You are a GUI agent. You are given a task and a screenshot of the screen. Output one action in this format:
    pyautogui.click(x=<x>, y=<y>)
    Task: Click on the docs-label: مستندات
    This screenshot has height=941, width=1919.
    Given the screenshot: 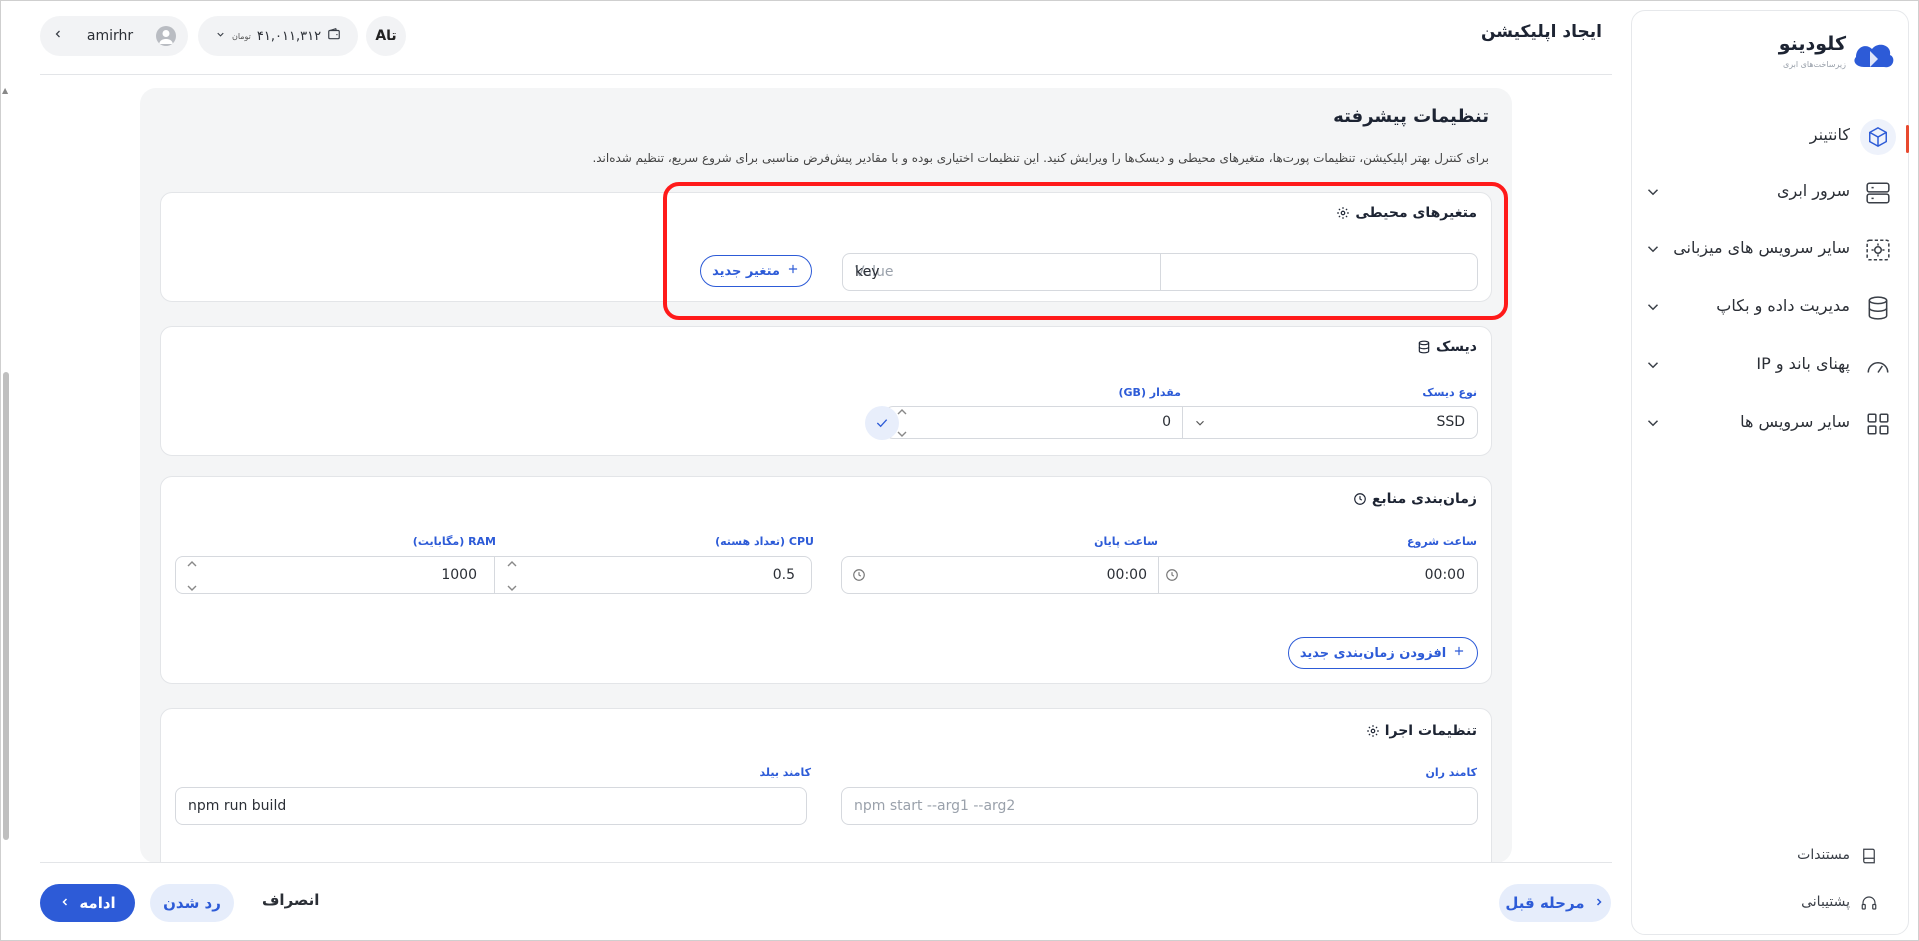 What is the action you would take?
    pyautogui.click(x=1823, y=855)
    